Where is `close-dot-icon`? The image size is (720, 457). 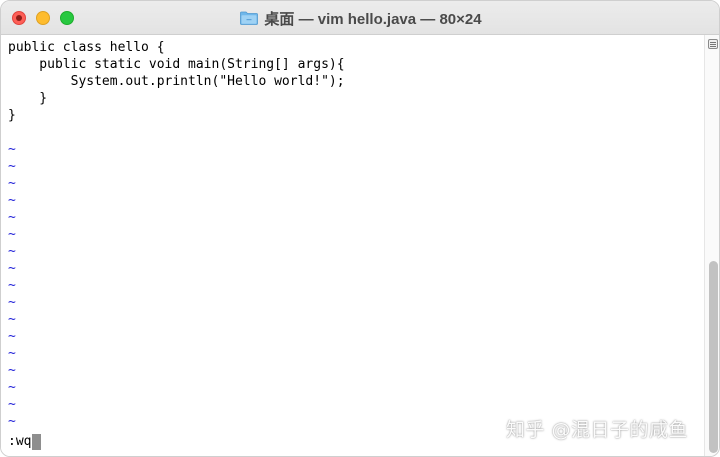
close-dot-icon is located at coordinates (19, 18).